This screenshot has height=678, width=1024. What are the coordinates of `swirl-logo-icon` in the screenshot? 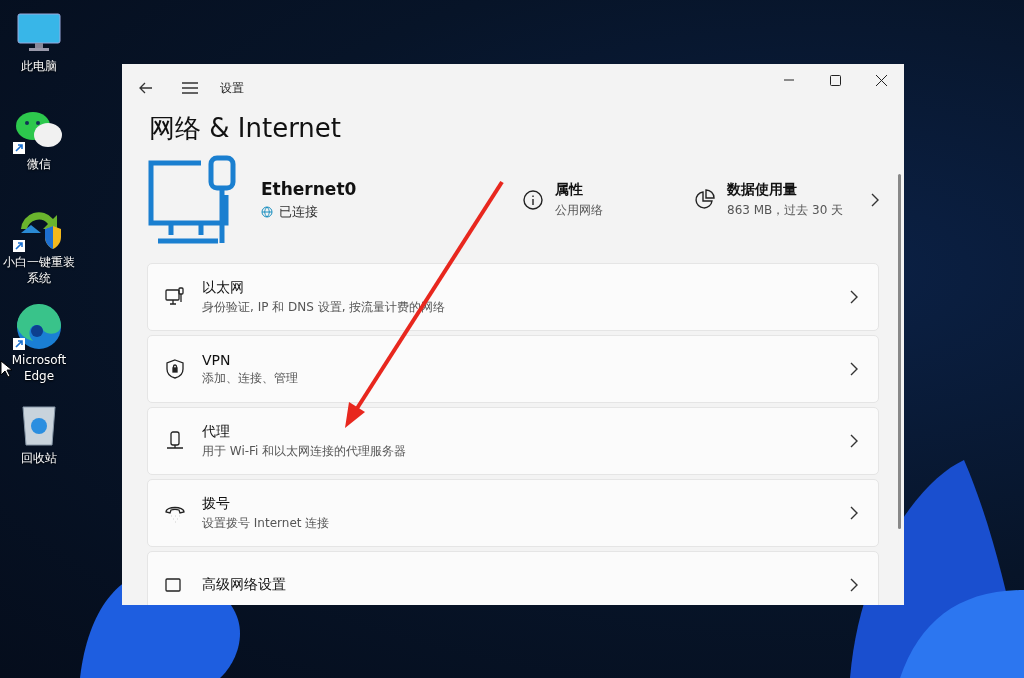 It's located at (39, 327).